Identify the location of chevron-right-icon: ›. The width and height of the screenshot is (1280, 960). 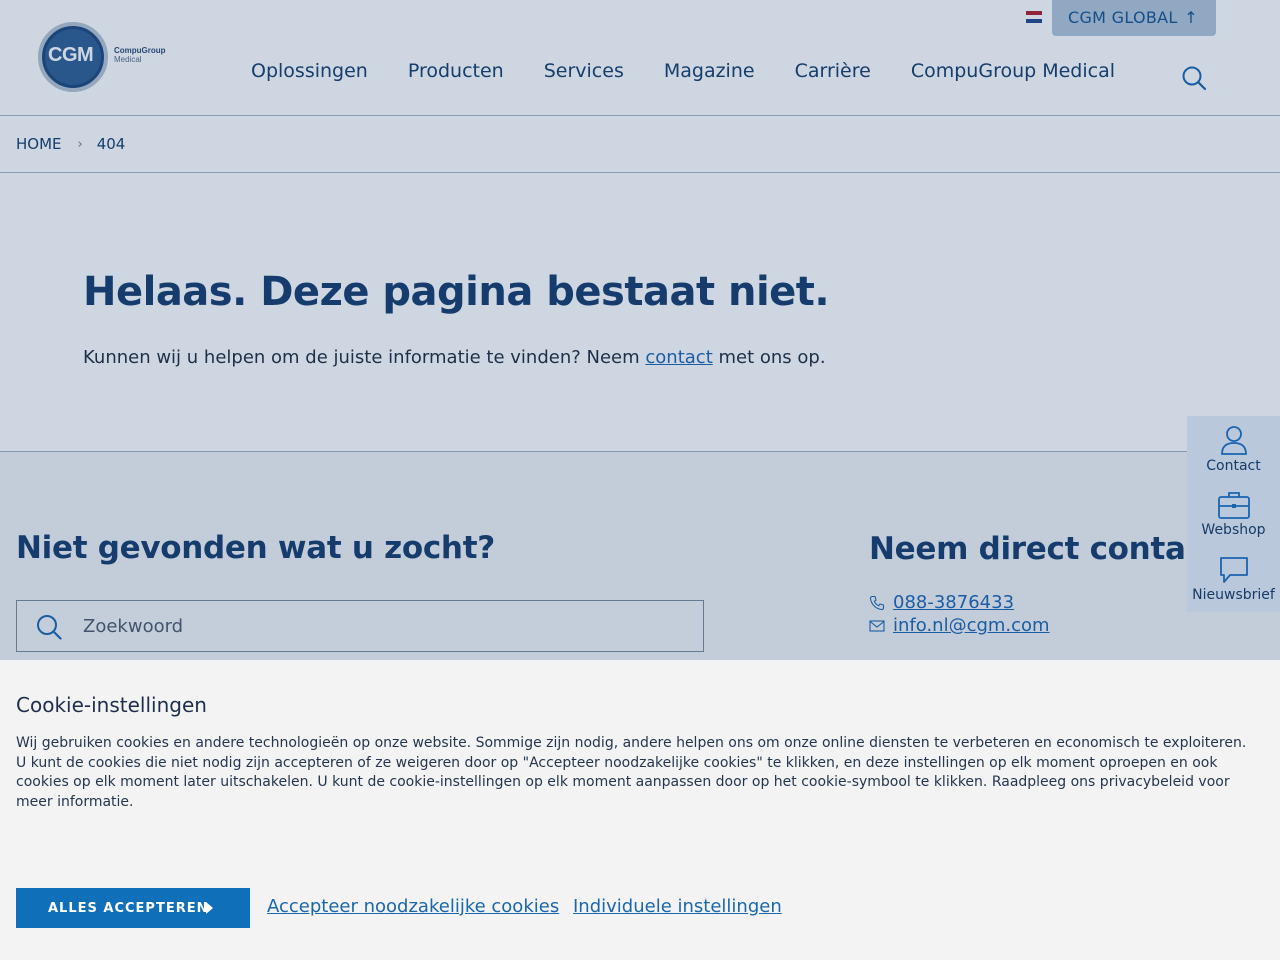
(80, 144).